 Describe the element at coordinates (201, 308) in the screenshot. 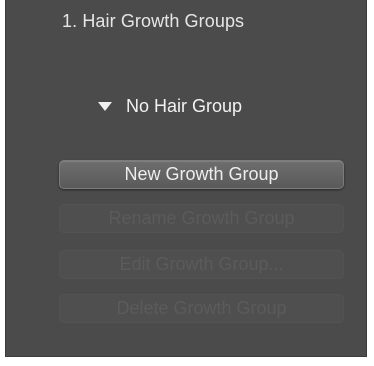

I see `delete-growth-group-button: Delete Growth Group` at that location.